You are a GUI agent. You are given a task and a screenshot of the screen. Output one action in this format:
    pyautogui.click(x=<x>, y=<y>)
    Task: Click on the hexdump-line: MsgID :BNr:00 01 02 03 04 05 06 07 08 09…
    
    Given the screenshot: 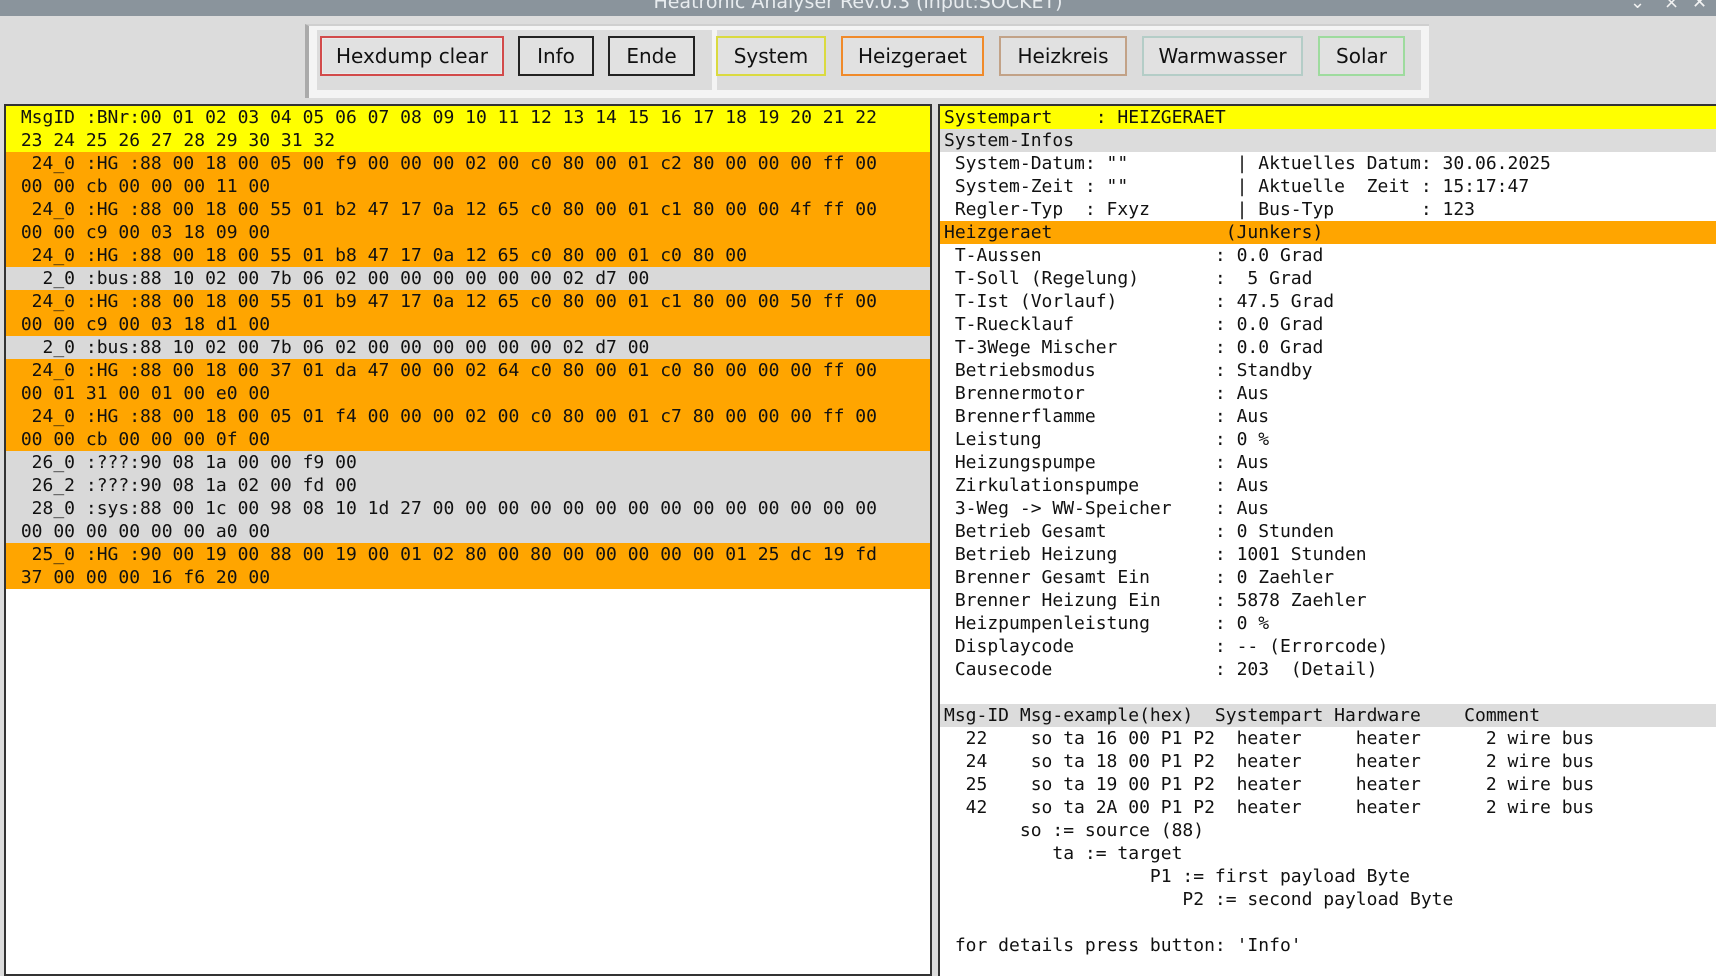 What is the action you would take?
    pyautogui.click(x=468, y=117)
    